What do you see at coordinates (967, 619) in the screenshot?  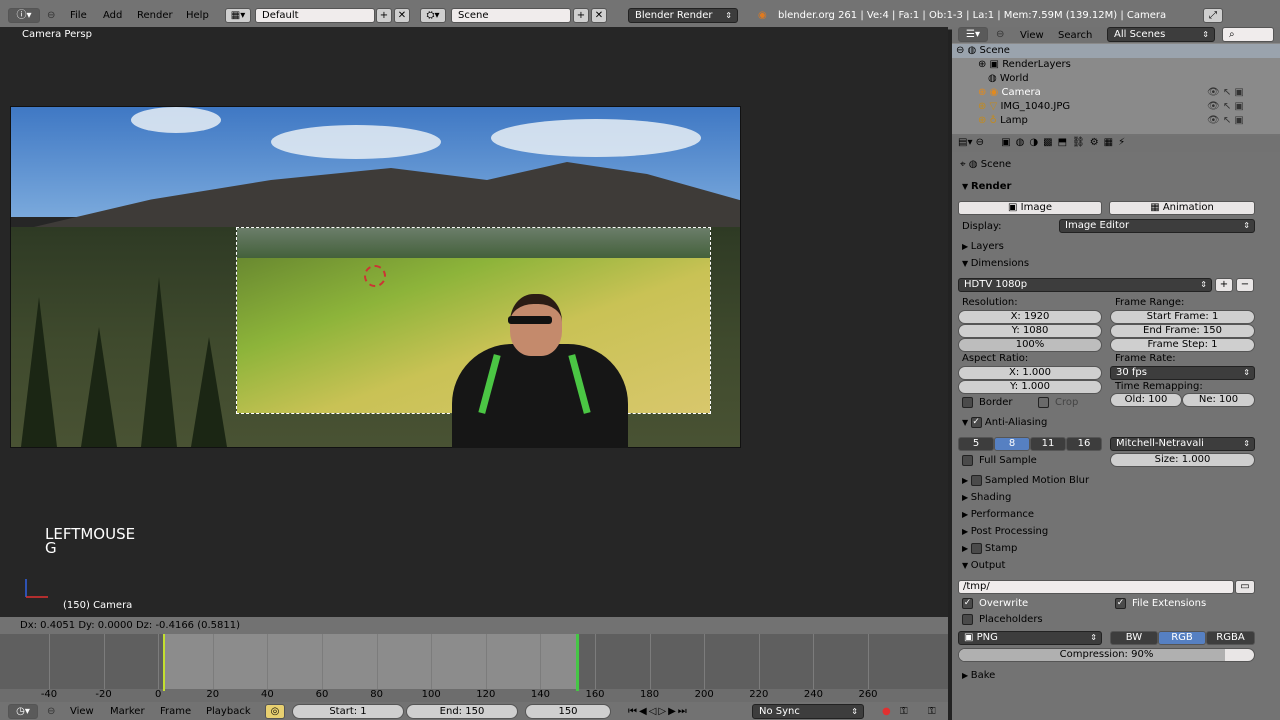 I see `placeholders-checkbox` at bounding box center [967, 619].